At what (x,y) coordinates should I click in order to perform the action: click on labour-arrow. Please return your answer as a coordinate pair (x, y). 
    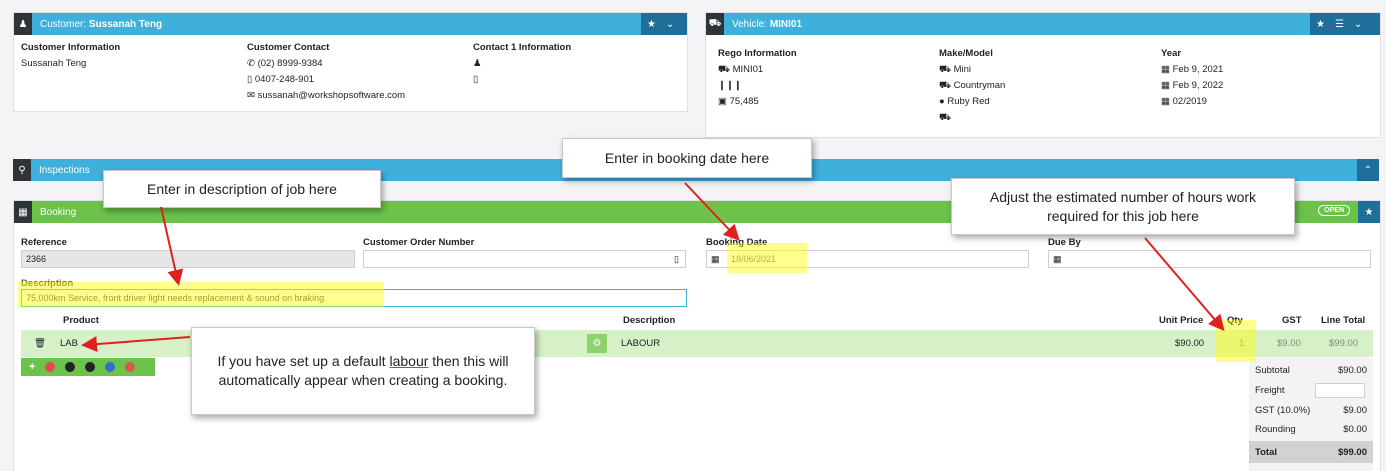
    Looking at the image, I should click on (136, 344).